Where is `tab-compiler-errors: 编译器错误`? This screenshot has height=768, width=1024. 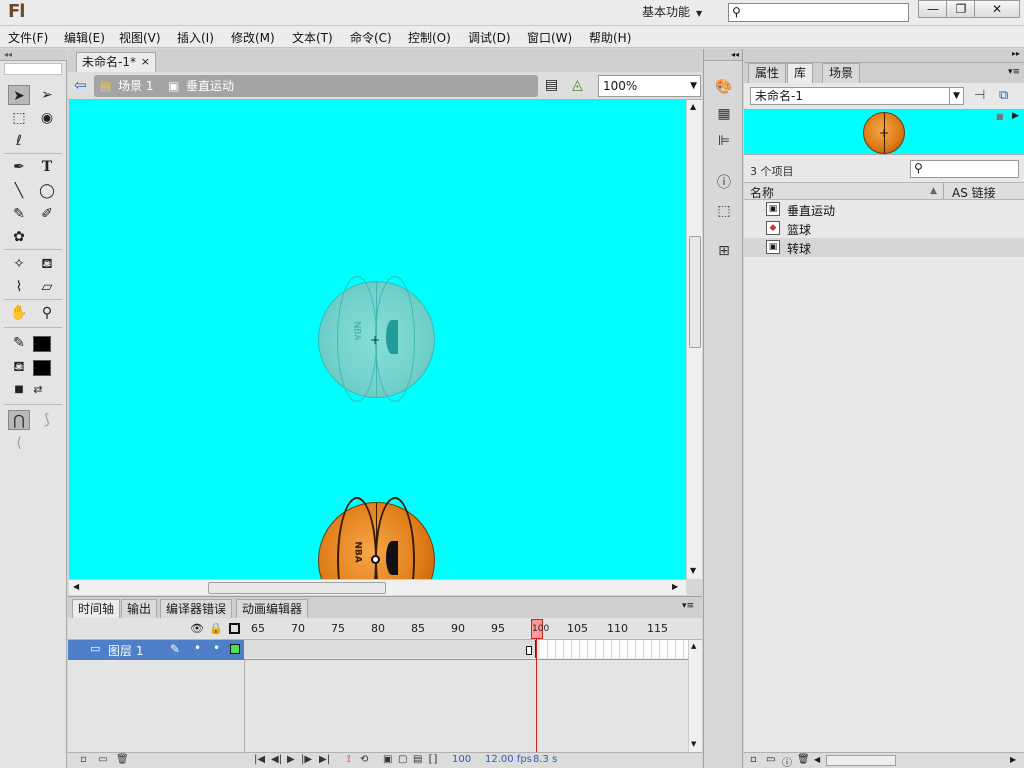
tab-compiler-errors: 编译器错误 is located at coordinates (196, 609).